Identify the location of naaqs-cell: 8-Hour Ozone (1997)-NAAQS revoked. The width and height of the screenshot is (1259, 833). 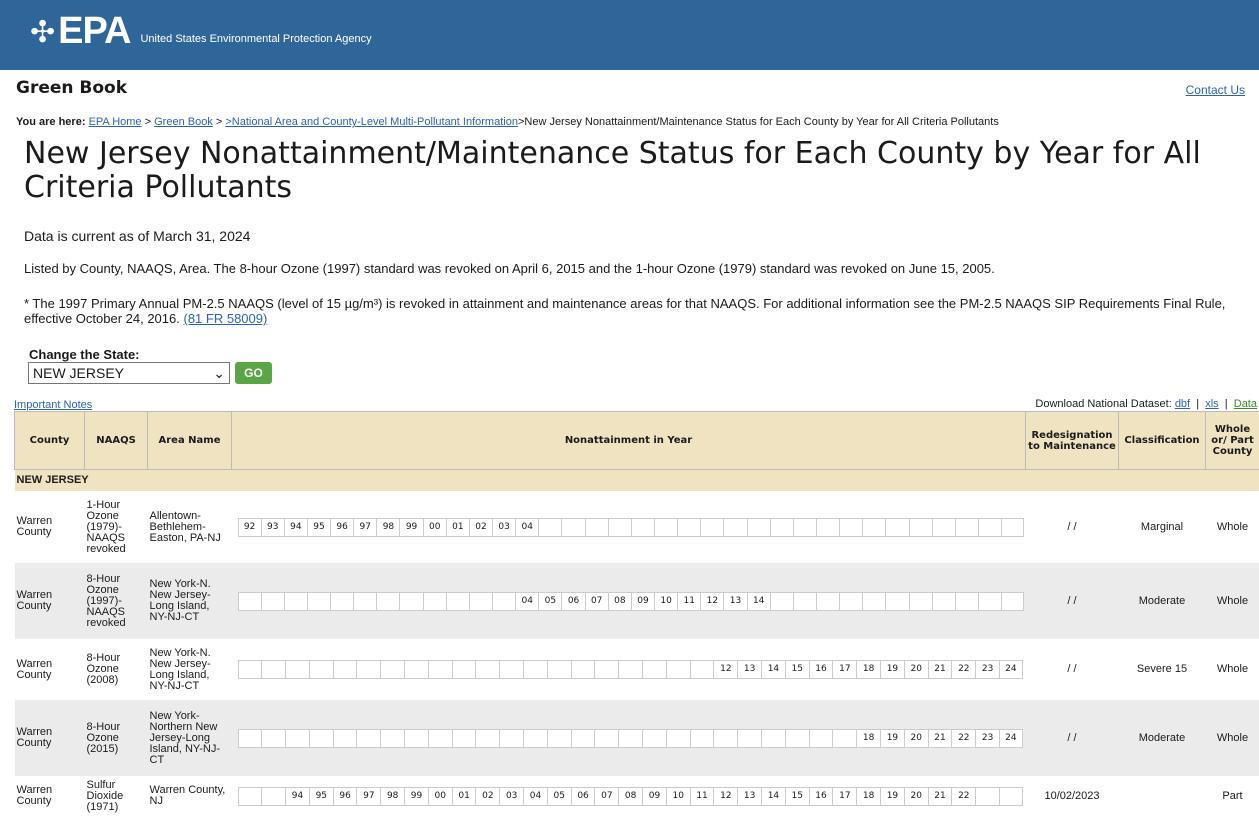
(116, 601).